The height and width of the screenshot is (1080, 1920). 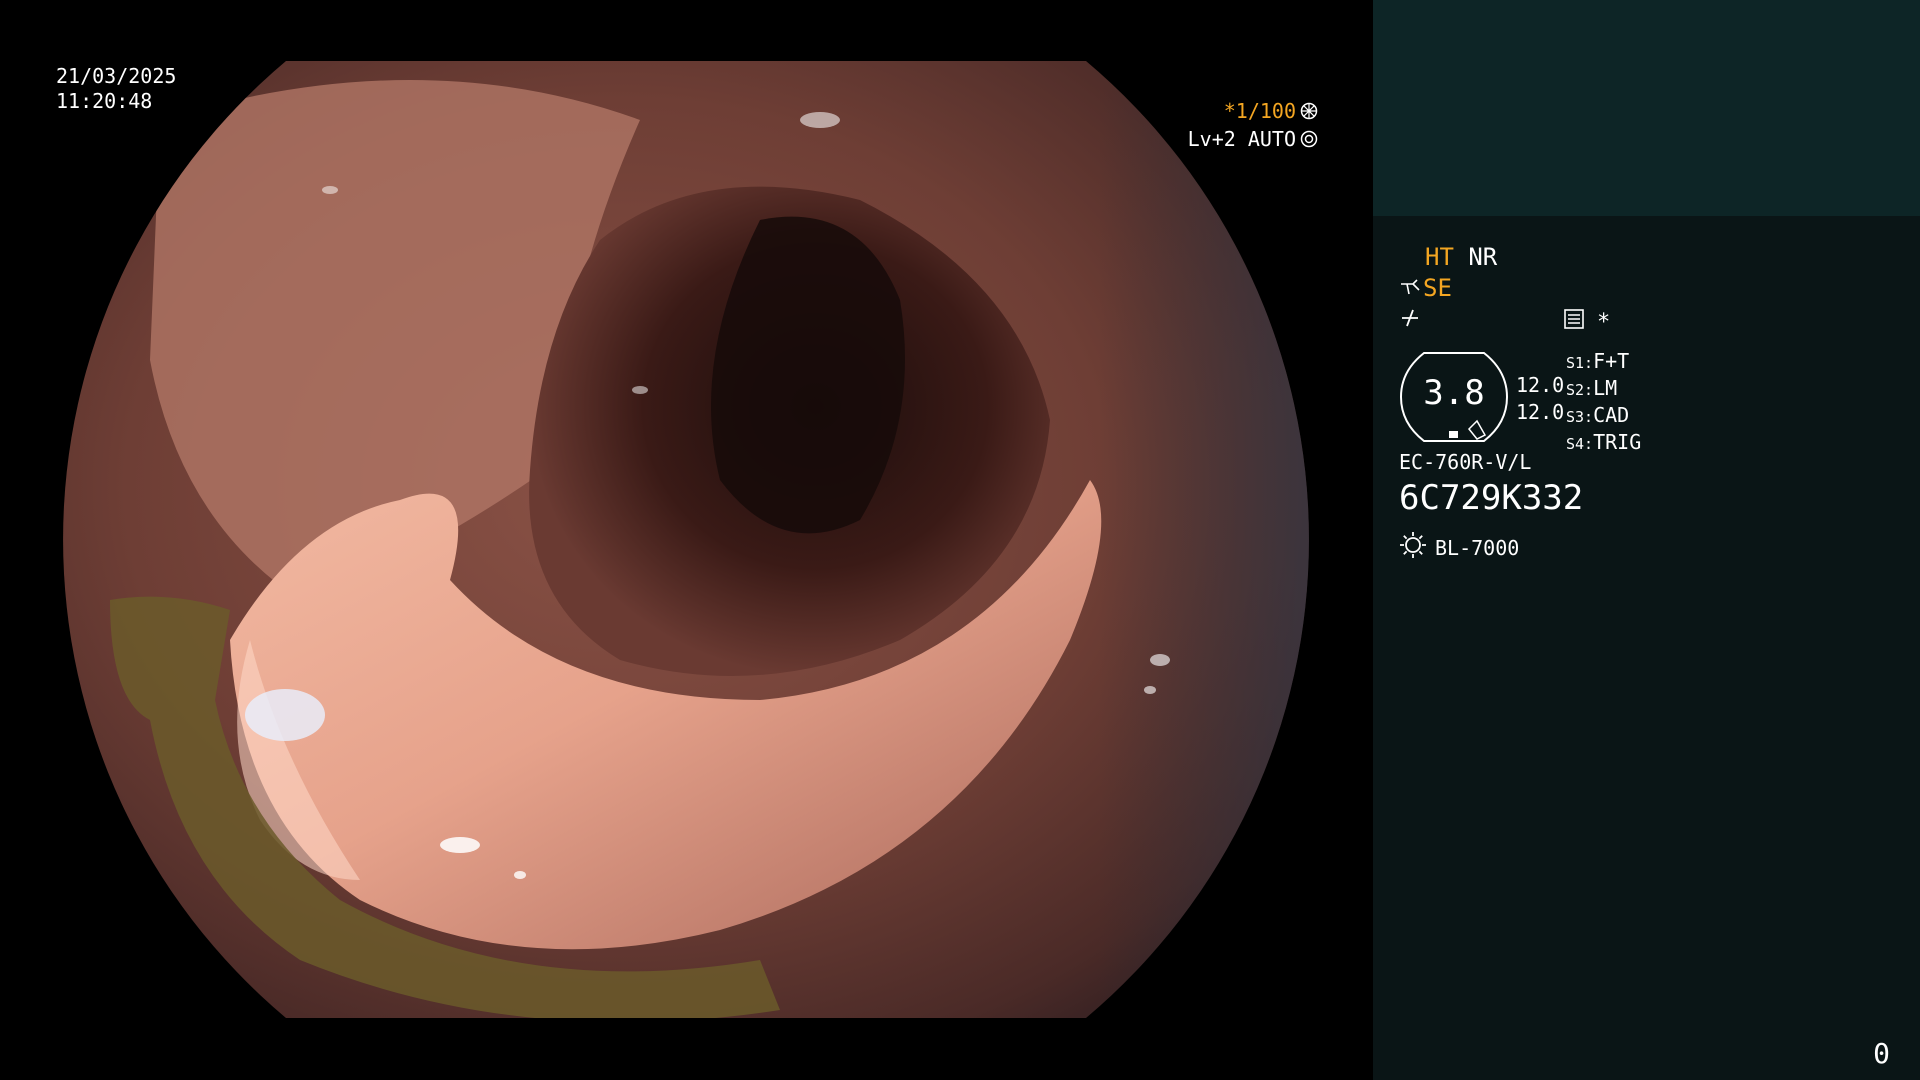 I want to click on switch-item: S3:CAD, so click(x=1603, y=416).